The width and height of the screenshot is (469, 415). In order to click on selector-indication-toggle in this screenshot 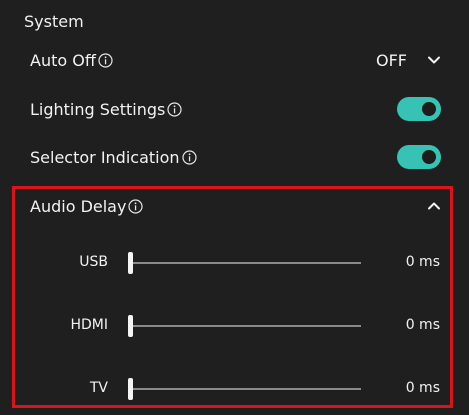, I will do `click(419, 157)`.